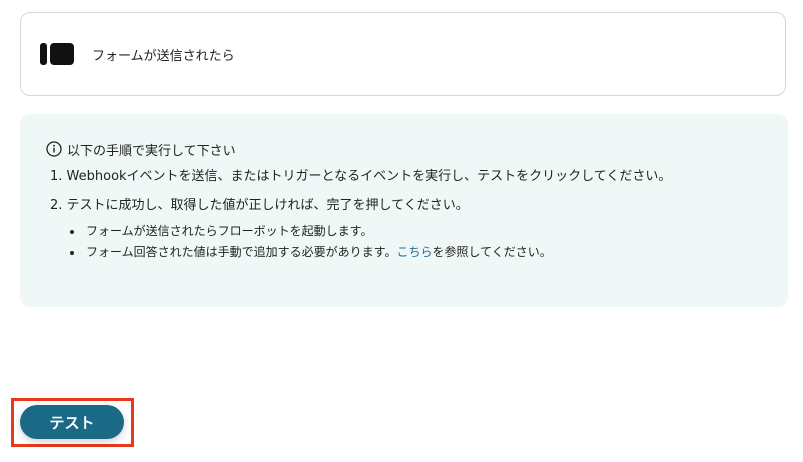 The height and width of the screenshot is (462, 803). Describe the element at coordinates (43, 54) in the screenshot. I see `form-icon-bar` at that location.